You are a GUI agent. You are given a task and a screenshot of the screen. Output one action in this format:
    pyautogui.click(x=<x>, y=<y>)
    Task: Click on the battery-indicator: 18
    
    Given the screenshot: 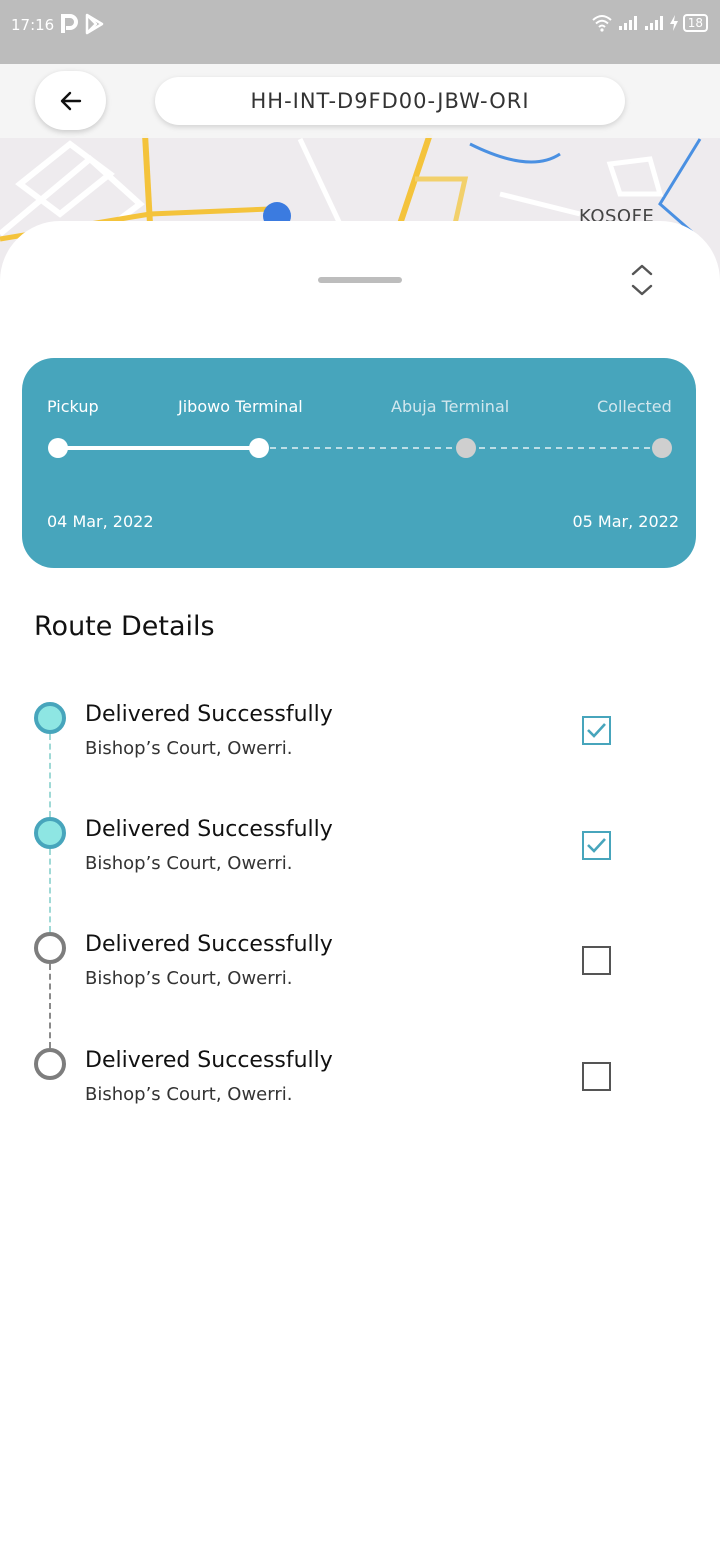 What is the action you would take?
    pyautogui.click(x=695, y=23)
    